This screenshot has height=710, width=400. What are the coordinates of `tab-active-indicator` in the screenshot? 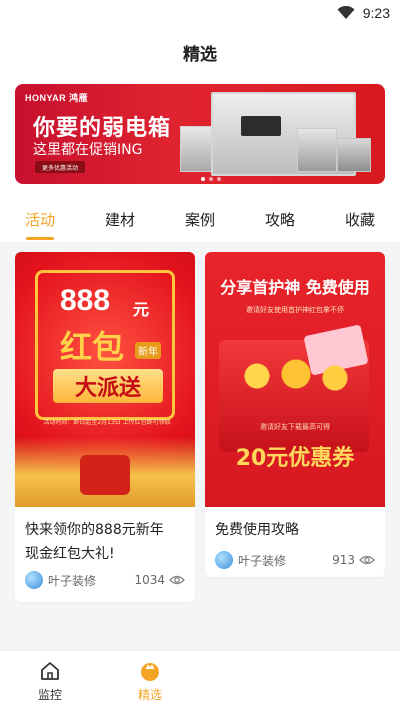 It's located at (40, 238).